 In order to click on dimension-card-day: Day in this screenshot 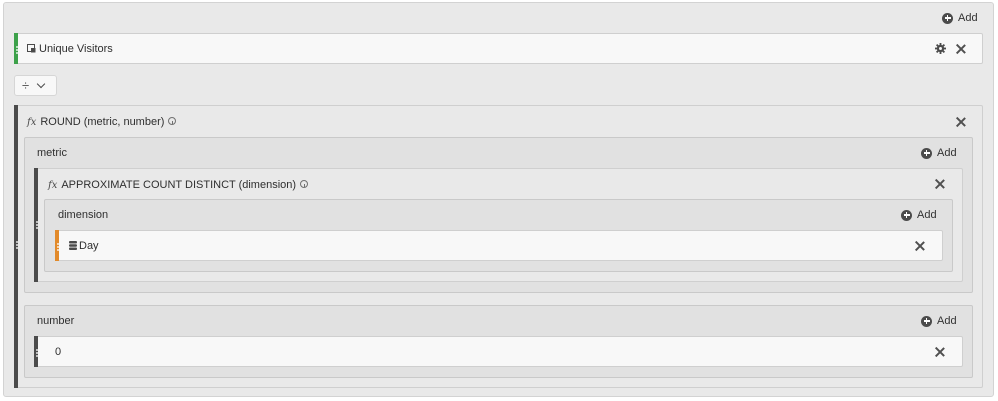, I will do `click(499, 245)`.